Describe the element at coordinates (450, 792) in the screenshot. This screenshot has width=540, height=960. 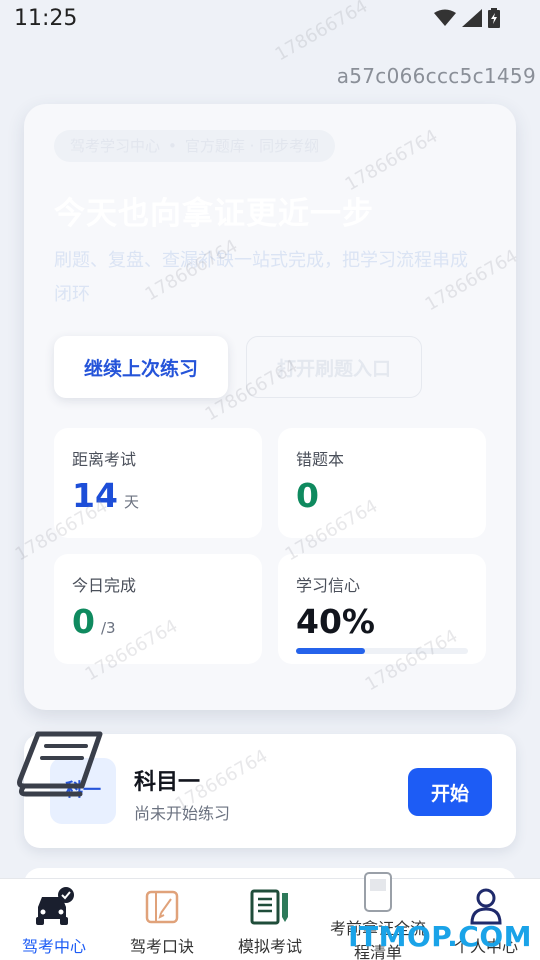
I see `start-button: 开始` at that location.